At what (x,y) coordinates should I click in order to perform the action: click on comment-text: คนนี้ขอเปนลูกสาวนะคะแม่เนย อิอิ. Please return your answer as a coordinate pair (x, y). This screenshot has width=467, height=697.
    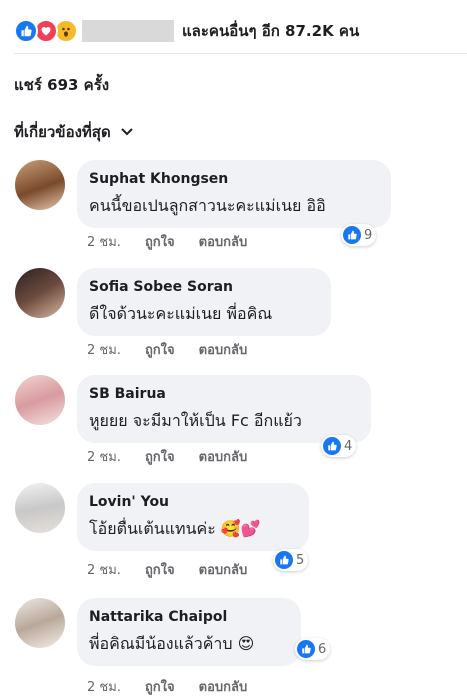
    Looking at the image, I should click on (207, 205).